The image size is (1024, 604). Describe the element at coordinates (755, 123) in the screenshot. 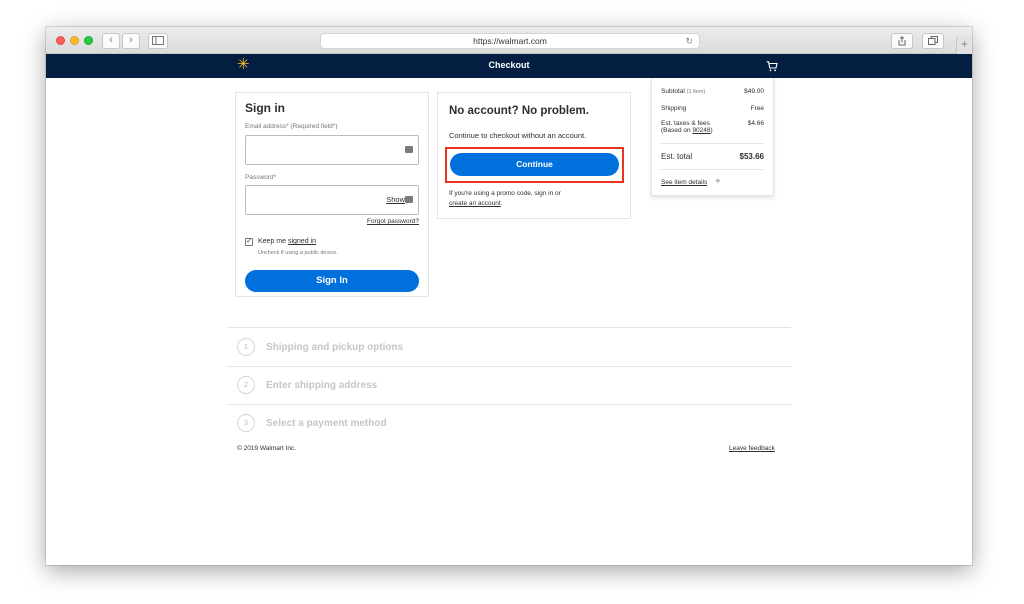

I see `taxes-value: $4.66` at that location.